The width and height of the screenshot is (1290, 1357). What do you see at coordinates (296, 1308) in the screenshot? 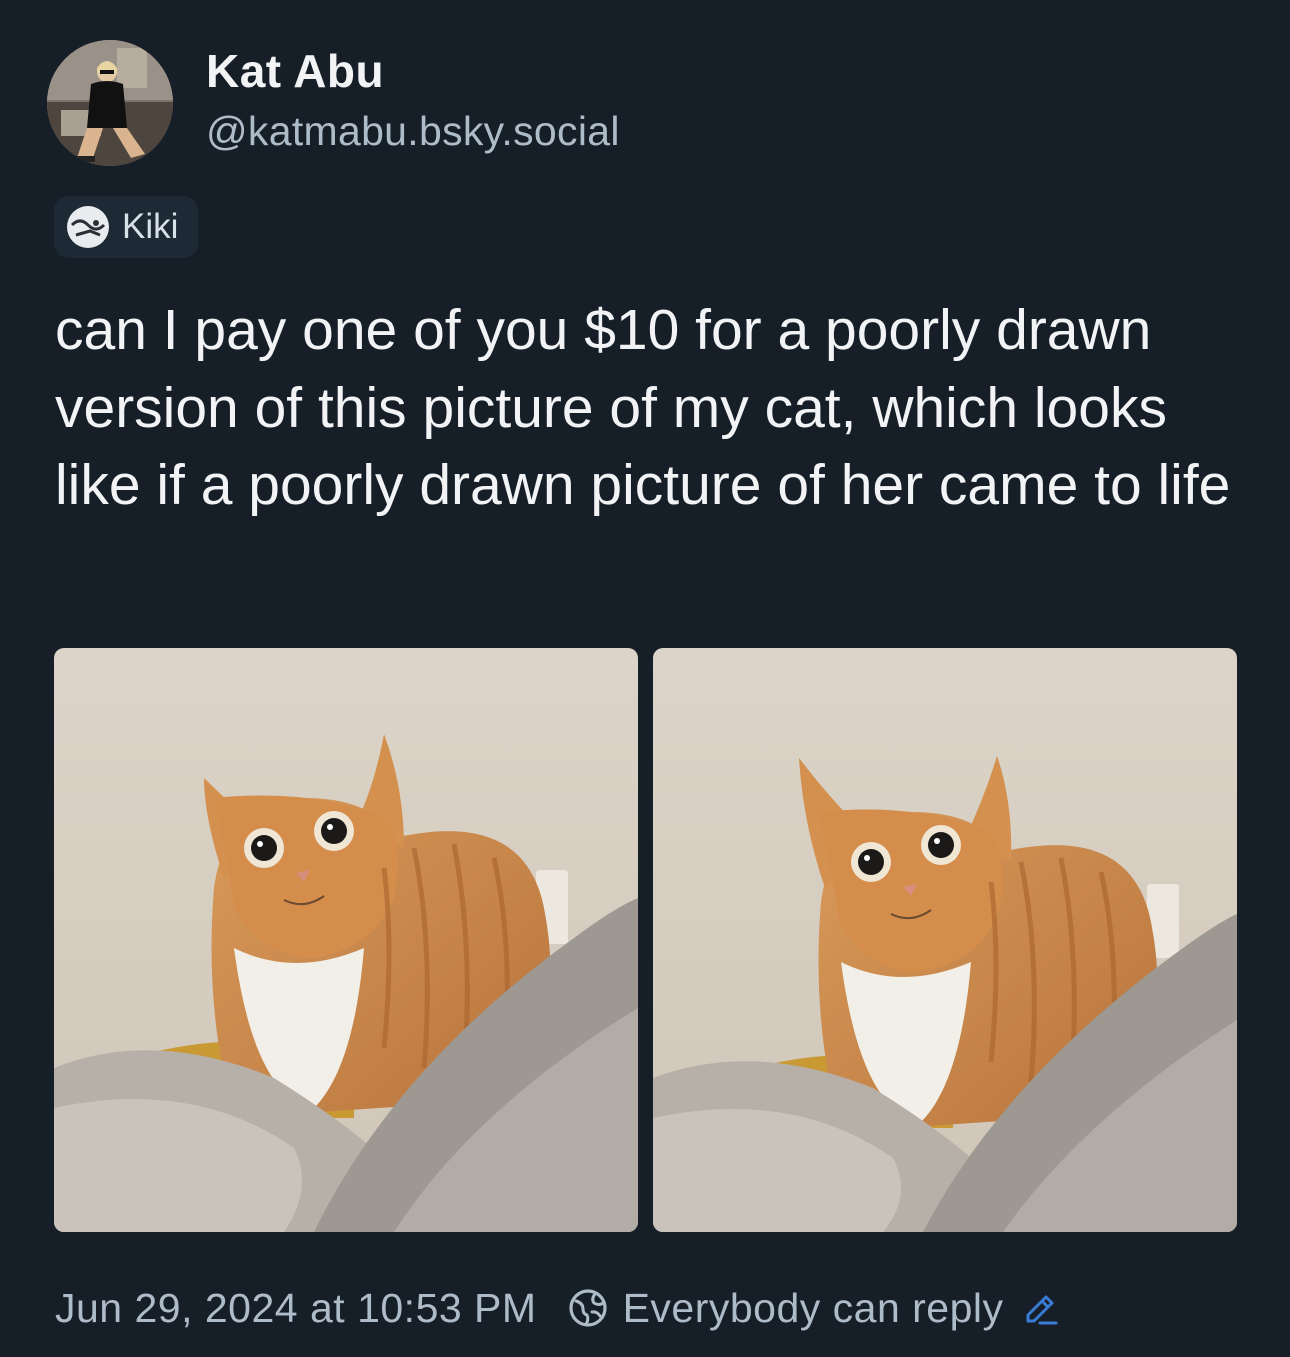
I see `post-timestamp: Jun 29, 2024 at 10:53 PM` at bounding box center [296, 1308].